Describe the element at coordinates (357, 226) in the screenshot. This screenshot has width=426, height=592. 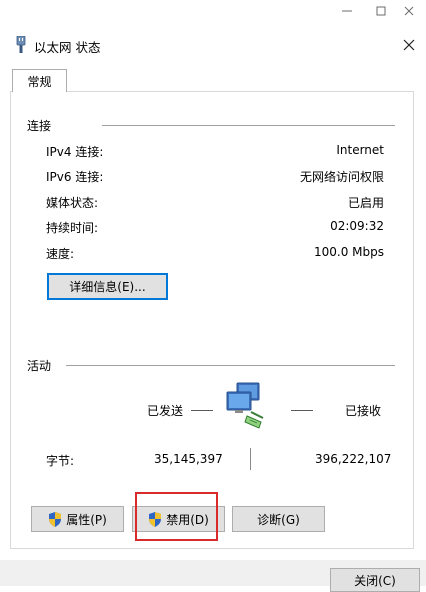
I see `duration-value: 02:09:32` at that location.